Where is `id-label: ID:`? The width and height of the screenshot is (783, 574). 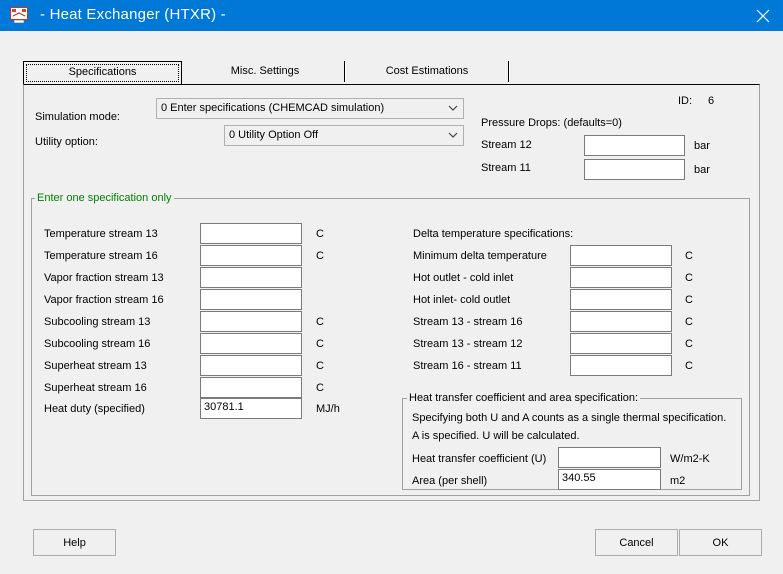
id-label: ID: is located at coordinates (685, 101).